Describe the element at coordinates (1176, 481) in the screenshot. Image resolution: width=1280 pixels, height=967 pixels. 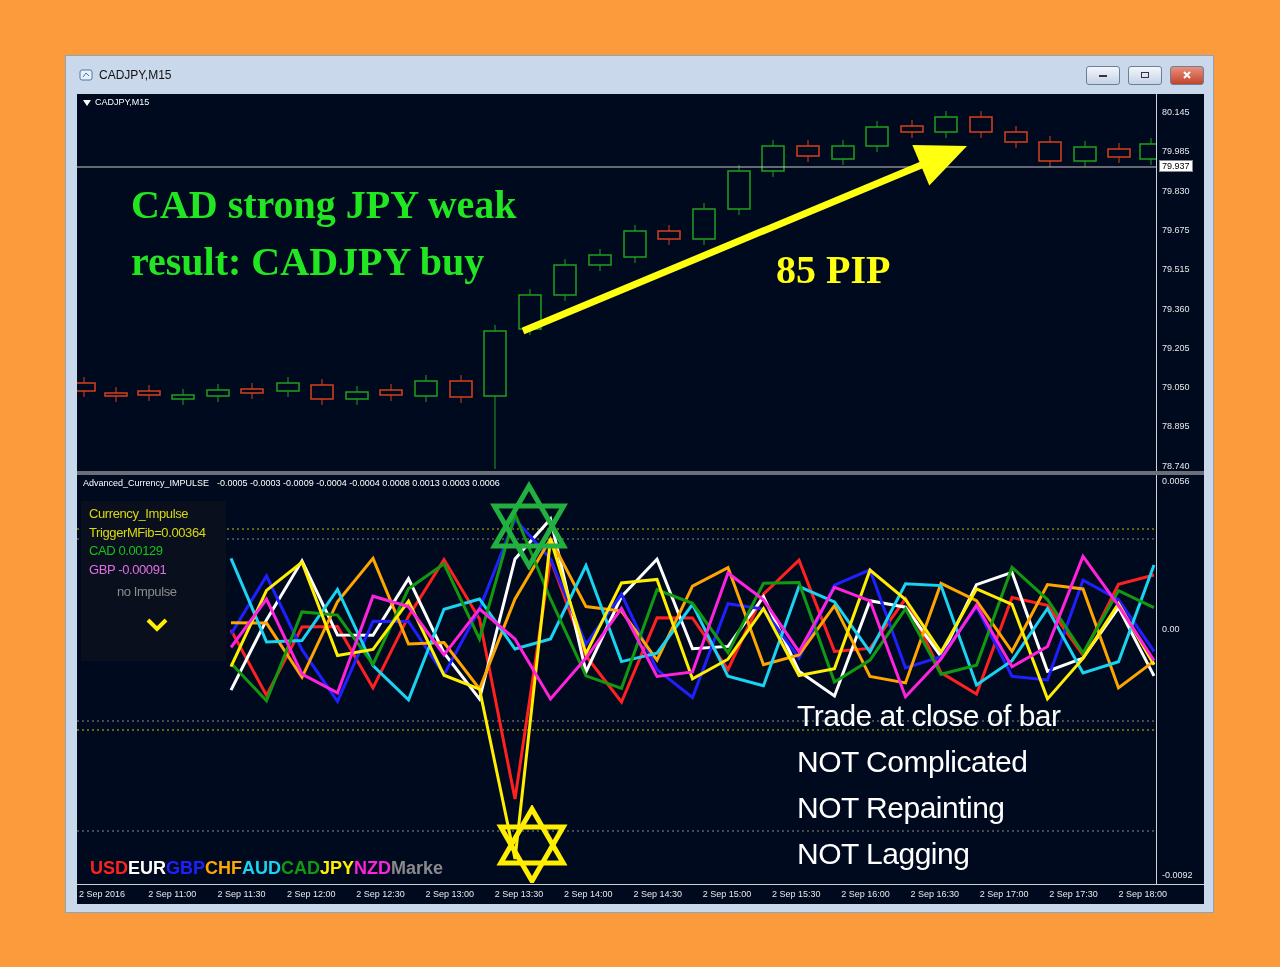
I see `indicator-tick: 0.0056` at that location.